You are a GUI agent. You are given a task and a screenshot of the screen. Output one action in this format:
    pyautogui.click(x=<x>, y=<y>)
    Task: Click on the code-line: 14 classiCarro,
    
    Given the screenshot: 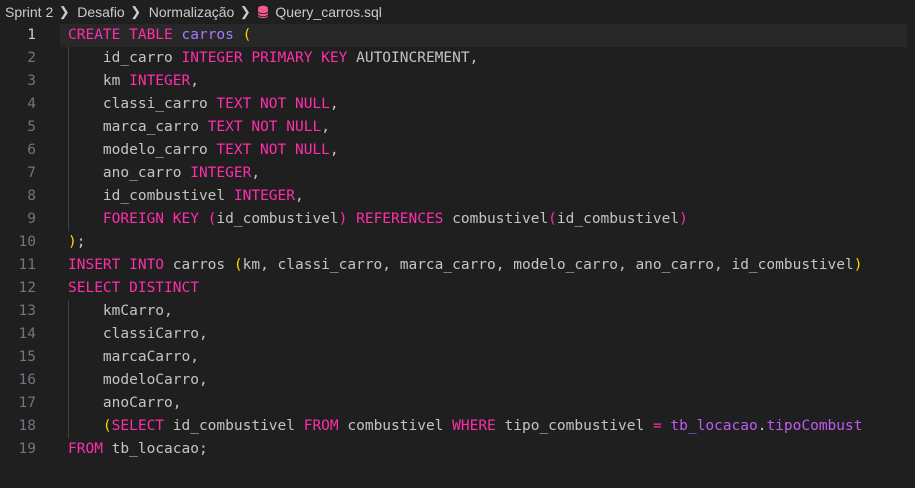 What is the action you would take?
    pyautogui.click(x=457, y=334)
    